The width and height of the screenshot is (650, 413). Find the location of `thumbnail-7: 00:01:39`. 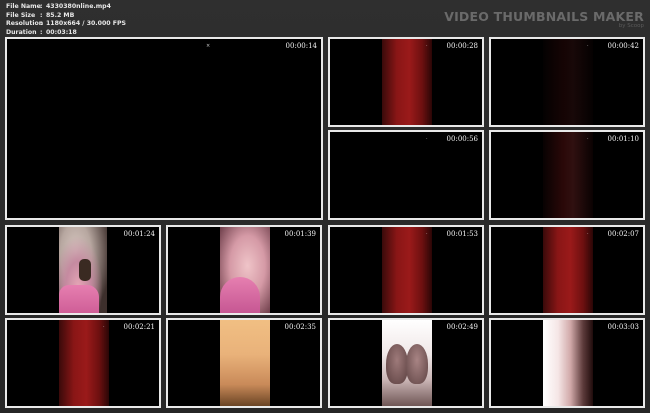

thumbnail-7: 00:01:39 is located at coordinates (244, 270).